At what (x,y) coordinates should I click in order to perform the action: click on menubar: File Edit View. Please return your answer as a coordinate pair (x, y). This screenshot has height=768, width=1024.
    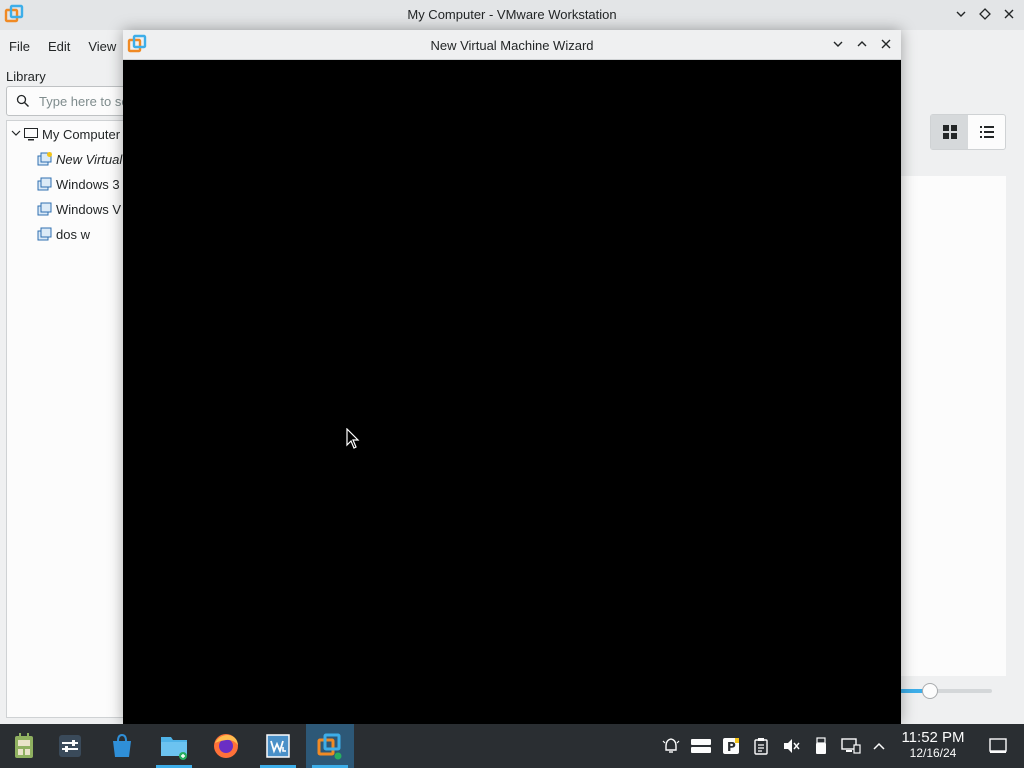
    Looking at the image, I should click on (62, 47).